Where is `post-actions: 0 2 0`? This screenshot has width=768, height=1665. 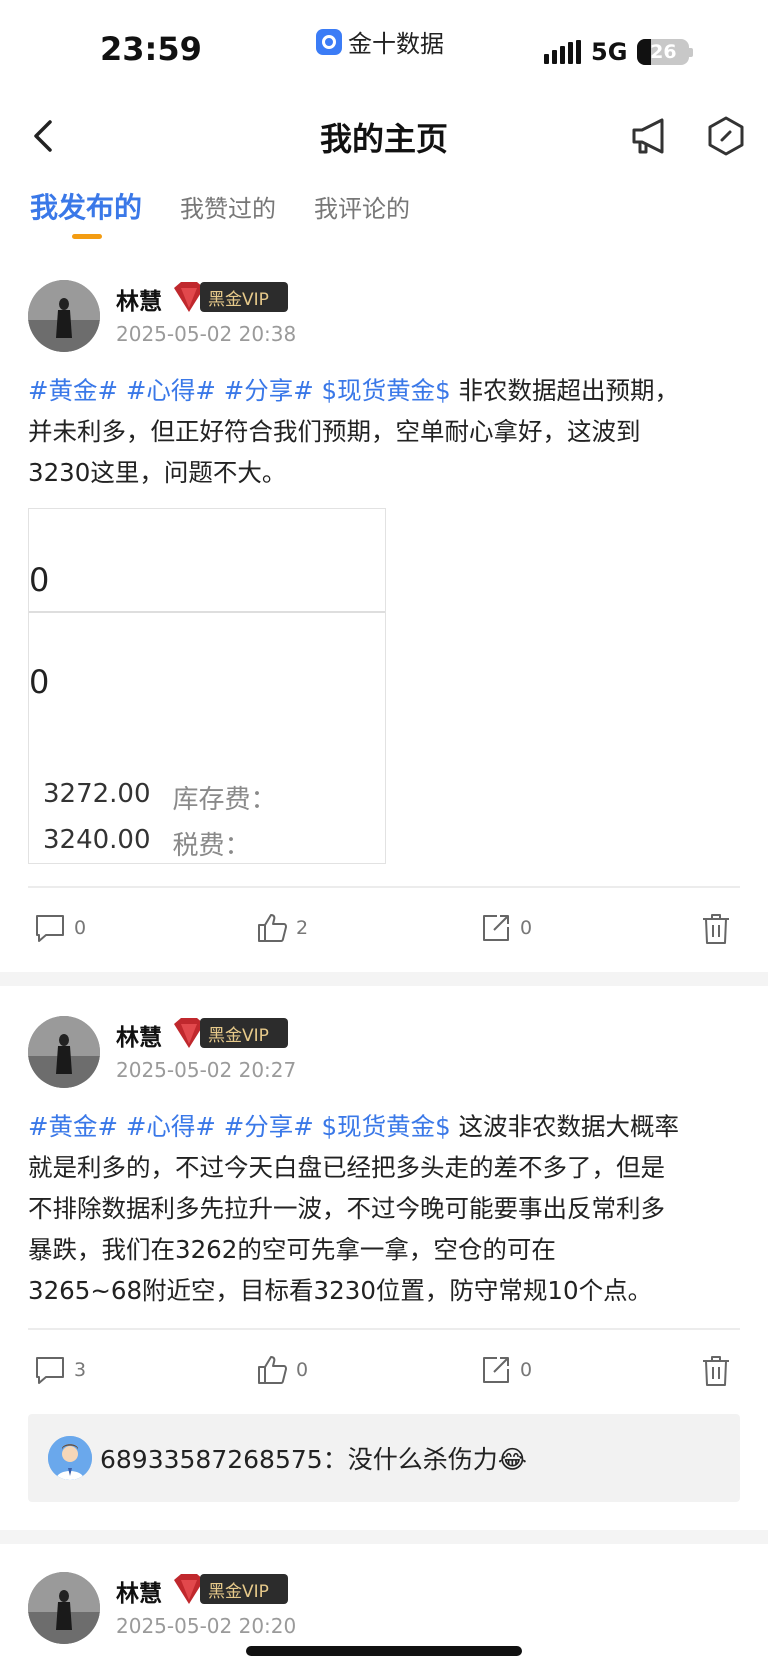 post-actions: 0 2 0 is located at coordinates (384, 932).